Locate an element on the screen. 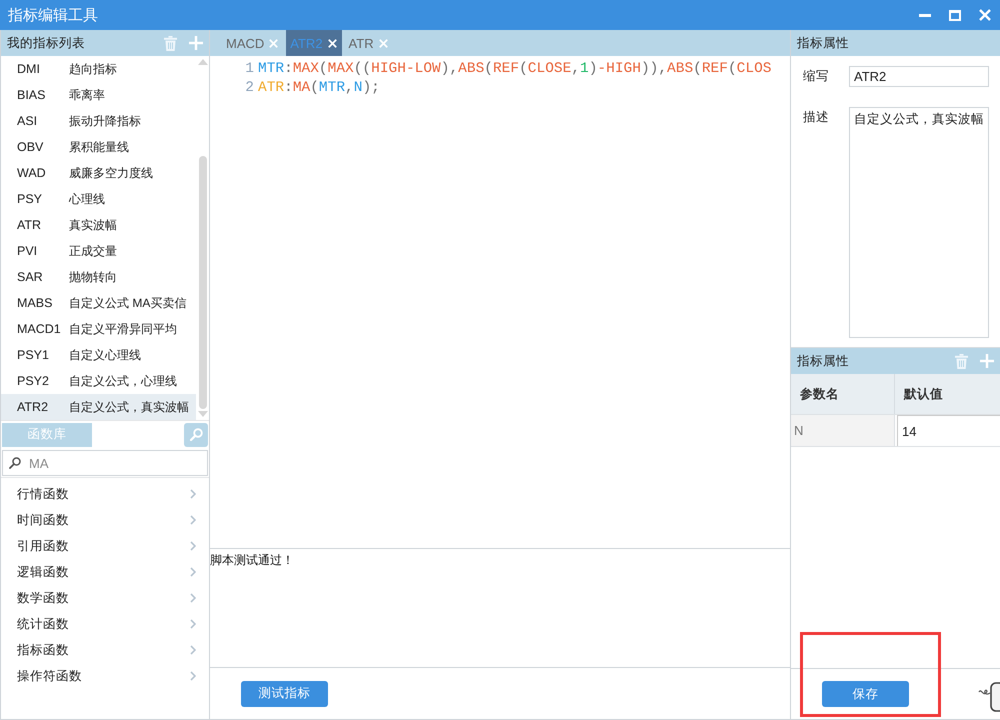 The image size is (1000, 720). maximize-icon is located at coordinates (955, 15).